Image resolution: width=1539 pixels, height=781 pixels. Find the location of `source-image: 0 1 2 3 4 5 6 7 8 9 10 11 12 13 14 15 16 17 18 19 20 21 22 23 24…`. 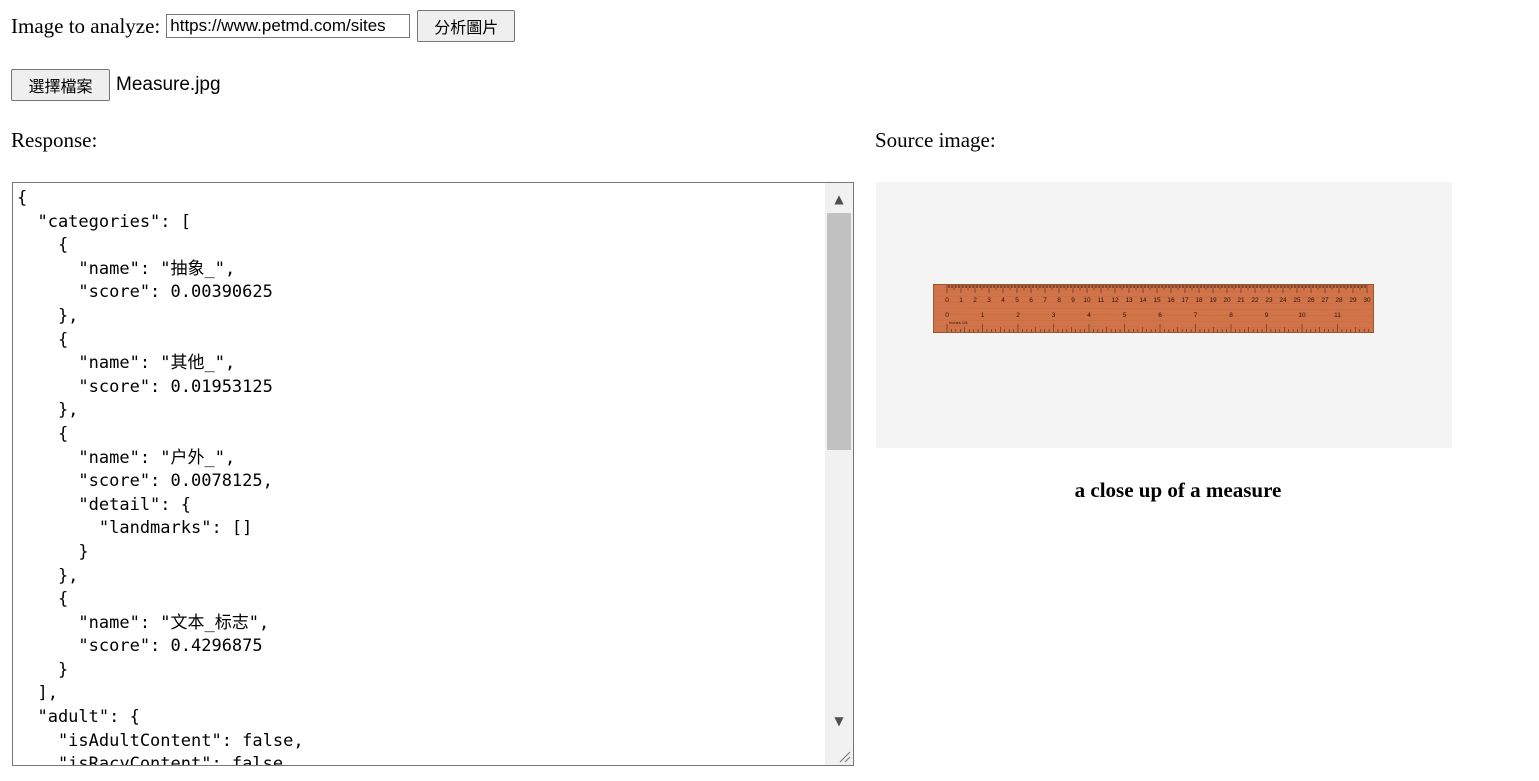

source-image: 0 1 2 3 4 5 6 7 8 9 10 11 12 13 14 15 16 17 18 19 20 21 22 23 24… is located at coordinates (1164, 315).